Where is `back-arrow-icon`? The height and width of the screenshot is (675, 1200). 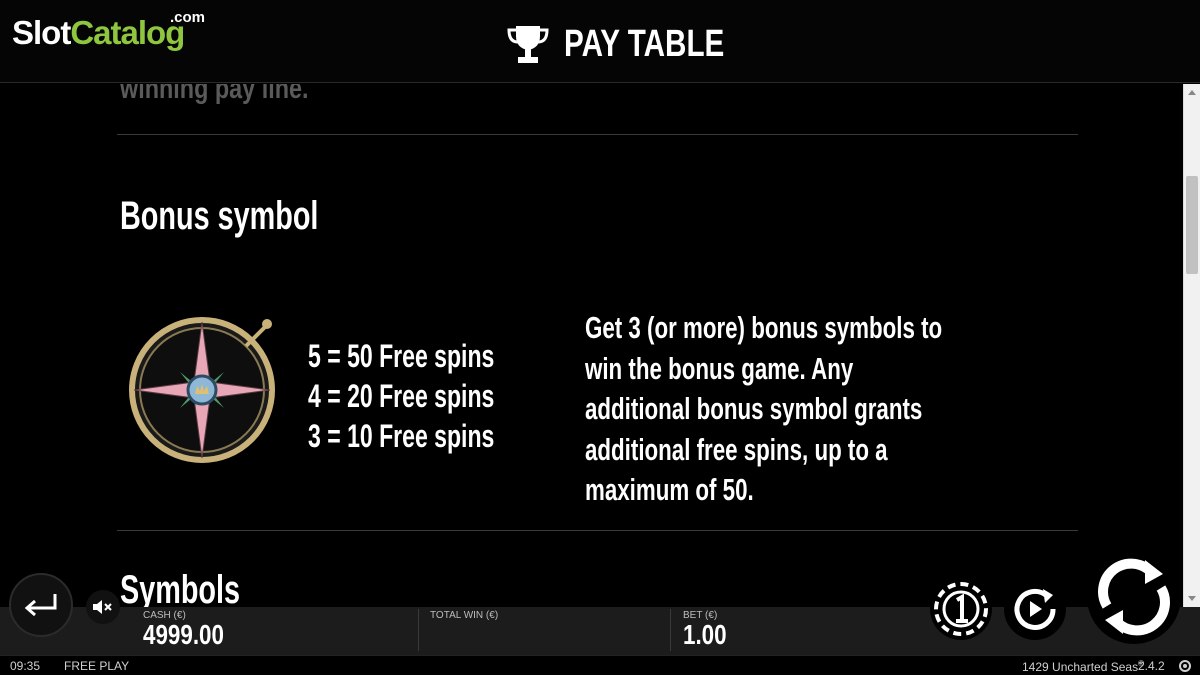 back-arrow-icon is located at coordinates (40, 605).